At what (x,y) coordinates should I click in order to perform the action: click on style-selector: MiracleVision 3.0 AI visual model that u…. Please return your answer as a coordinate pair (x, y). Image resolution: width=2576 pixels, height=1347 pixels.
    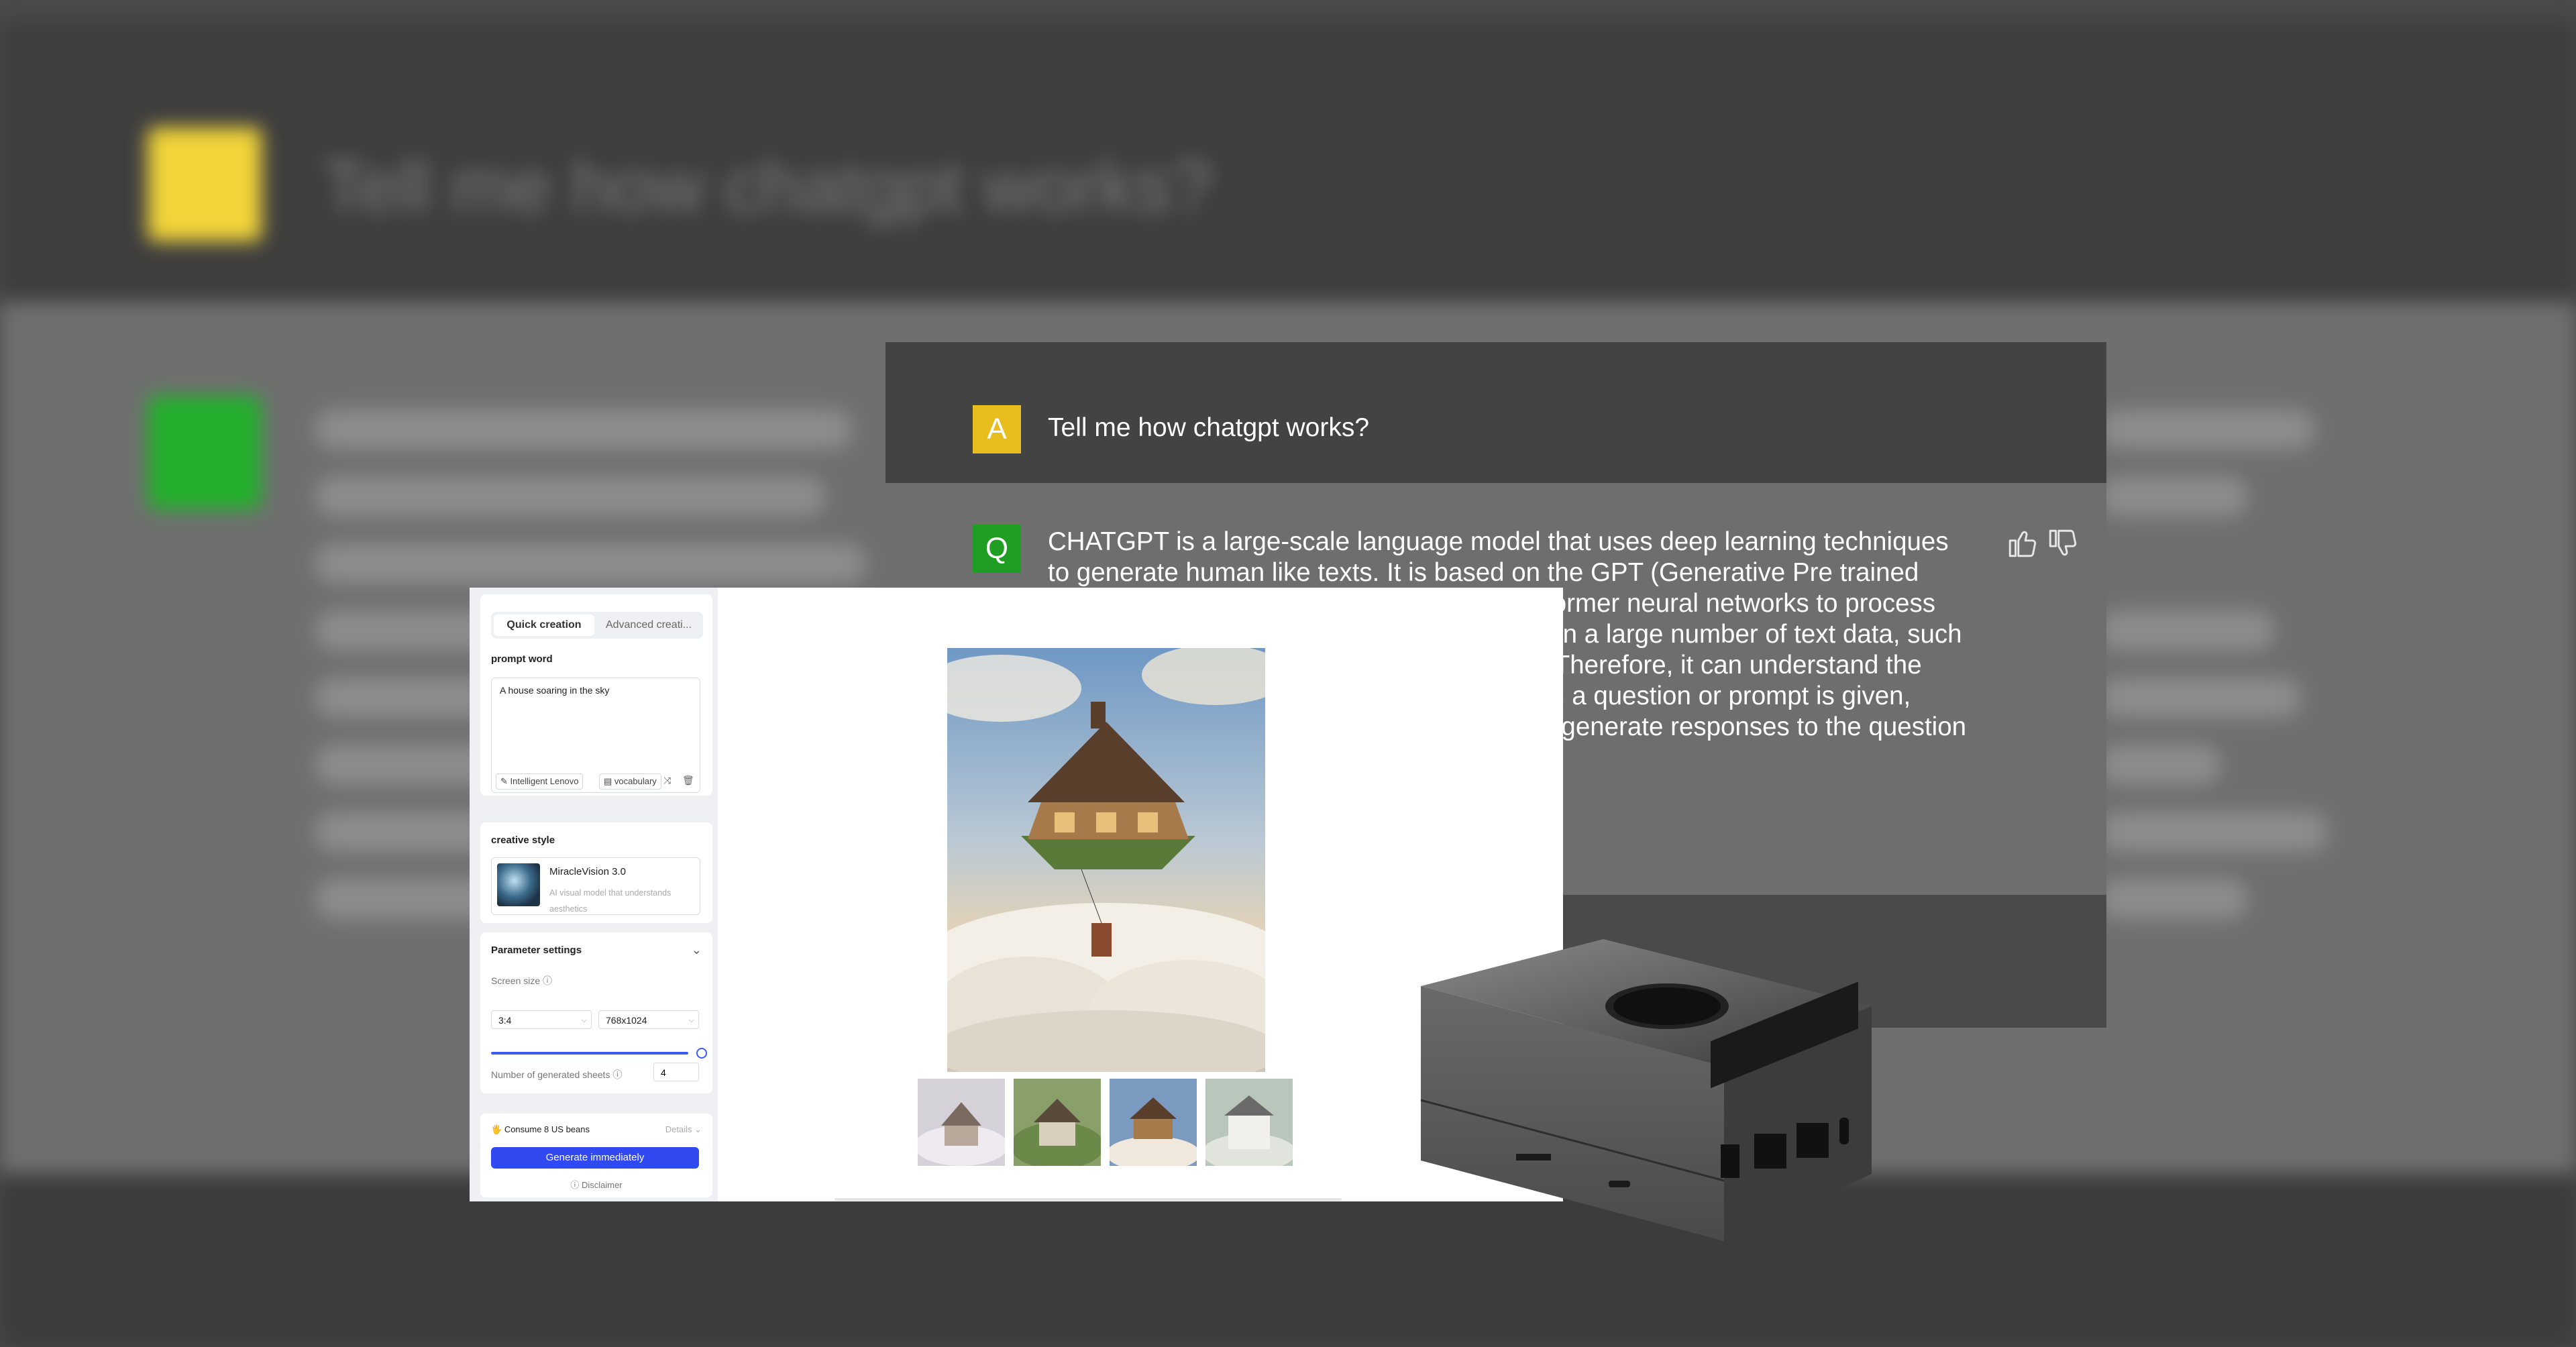
    Looking at the image, I should click on (595, 886).